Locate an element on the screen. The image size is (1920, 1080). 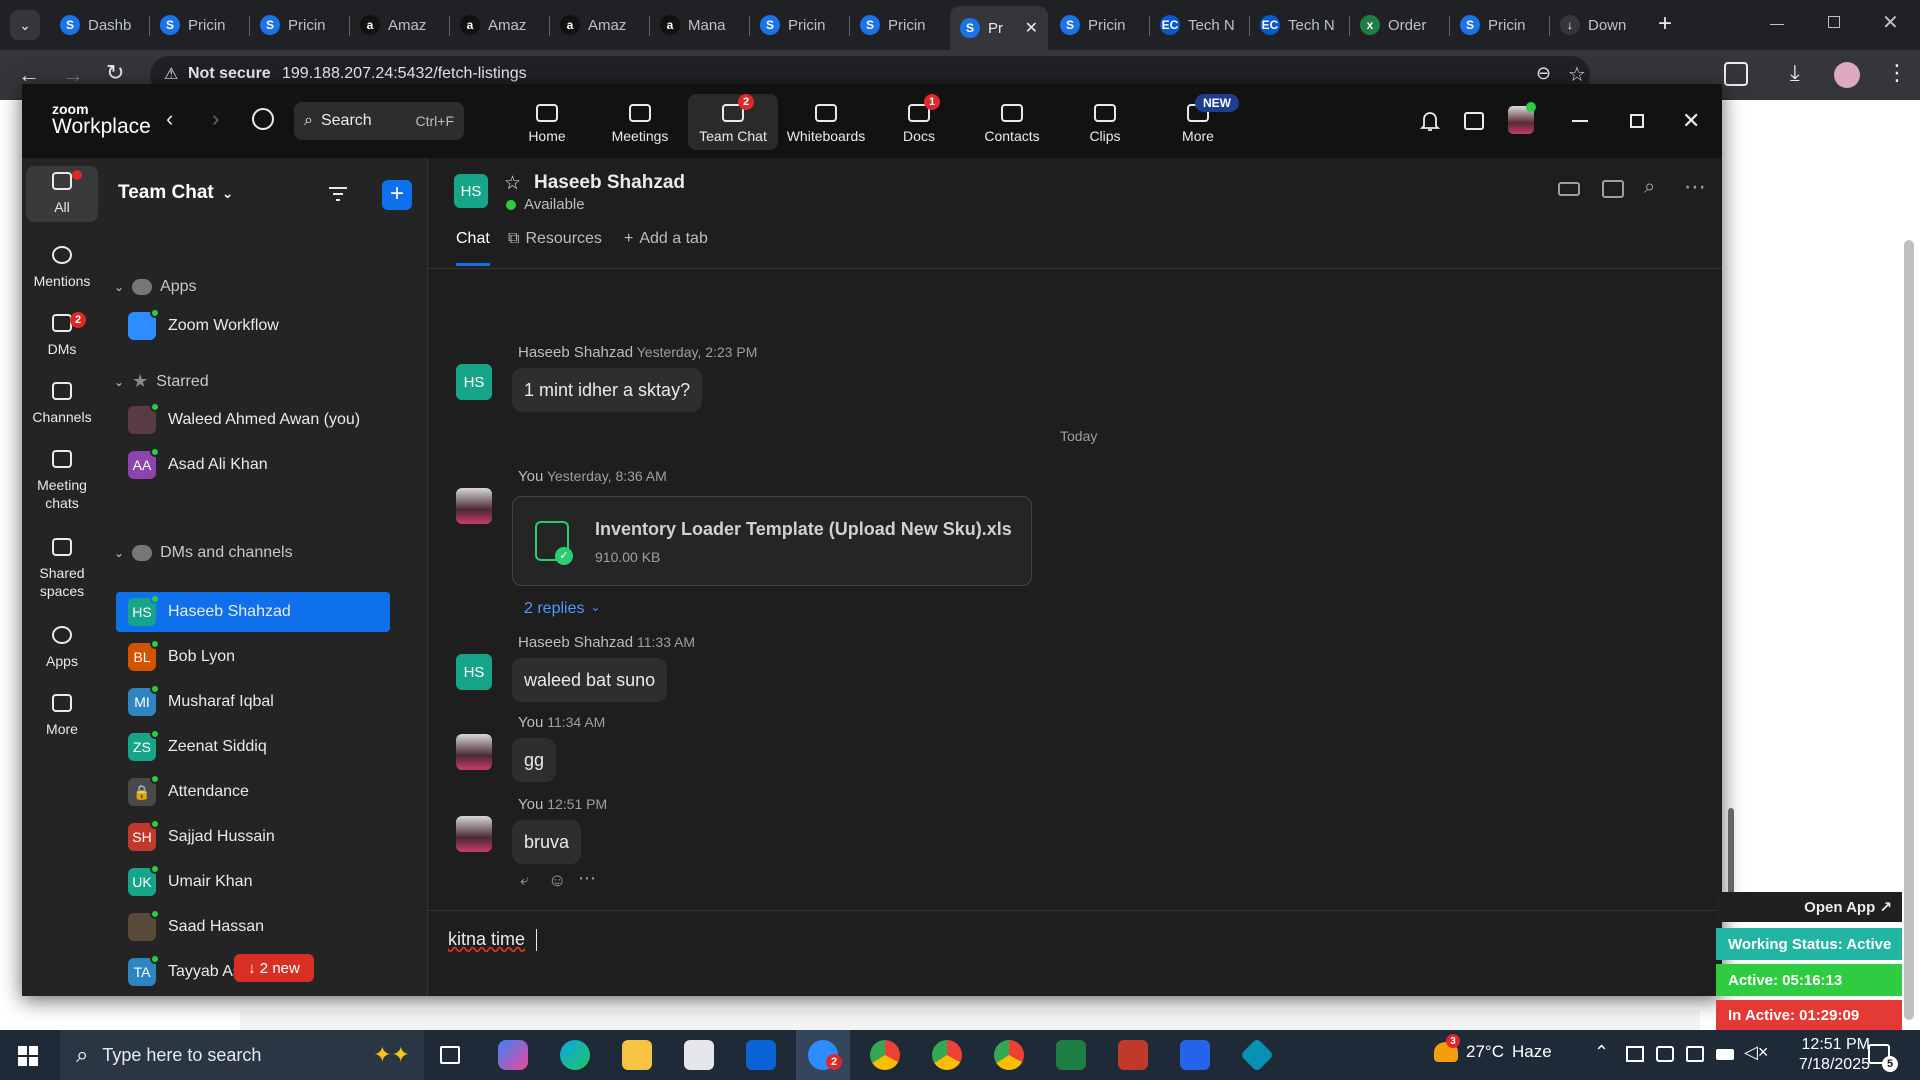
tab-resources: ⧉ Resources is located at coordinates (555, 239).